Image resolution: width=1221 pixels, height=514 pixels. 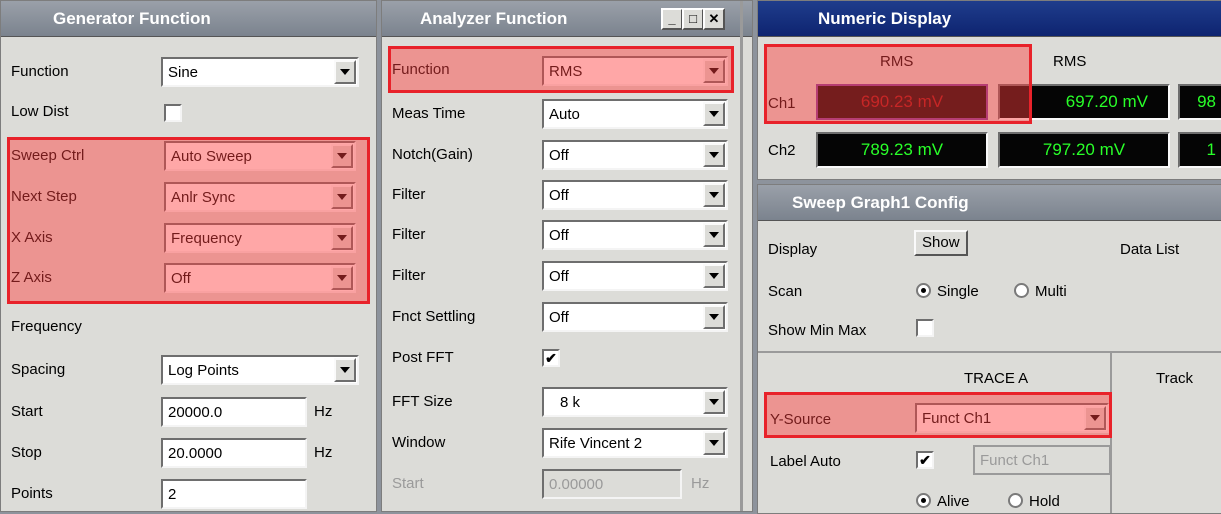 What do you see at coordinates (635, 443) in the screenshot?
I see `window-dropdown: Rife Vincent 2` at bounding box center [635, 443].